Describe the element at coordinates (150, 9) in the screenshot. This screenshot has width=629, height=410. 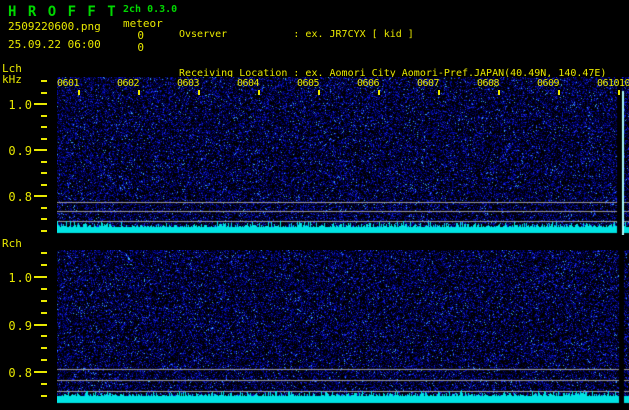
I see `app-version: 2ch 0.3.0` at that location.